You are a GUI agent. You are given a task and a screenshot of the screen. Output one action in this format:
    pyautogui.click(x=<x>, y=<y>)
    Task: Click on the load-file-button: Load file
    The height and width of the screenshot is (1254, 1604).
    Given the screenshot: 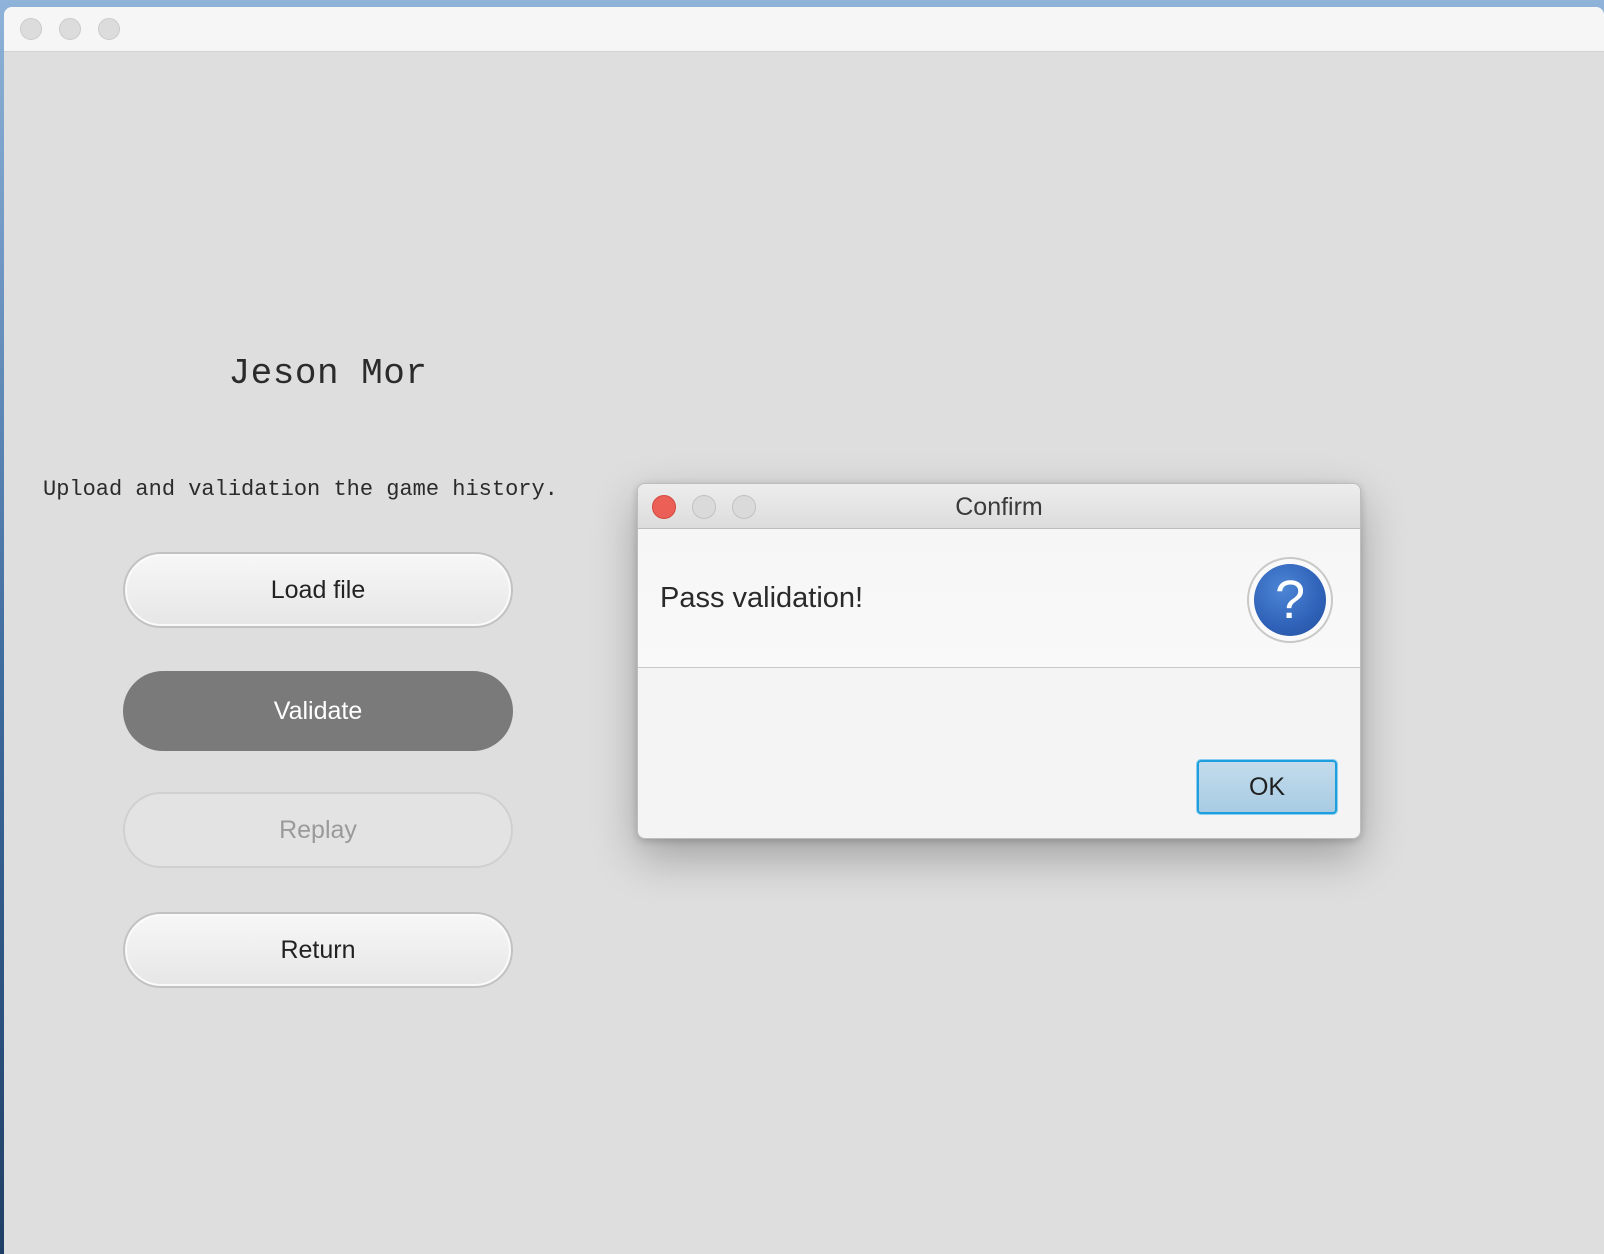 What is the action you would take?
    pyautogui.click(x=318, y=590)
    